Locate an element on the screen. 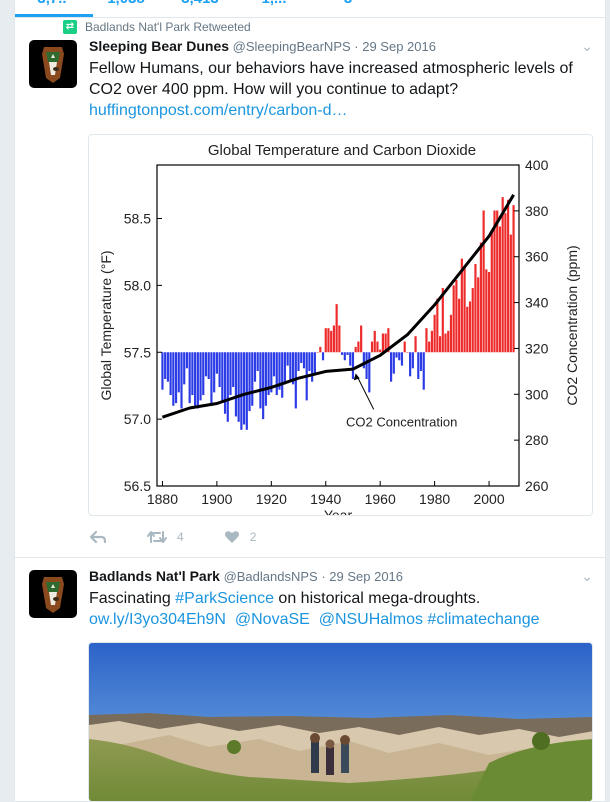 This screenshot has height=802, width=610. tweet-link: ow.ly/I3yo304Eh9N is located at coordinates (157, 619).